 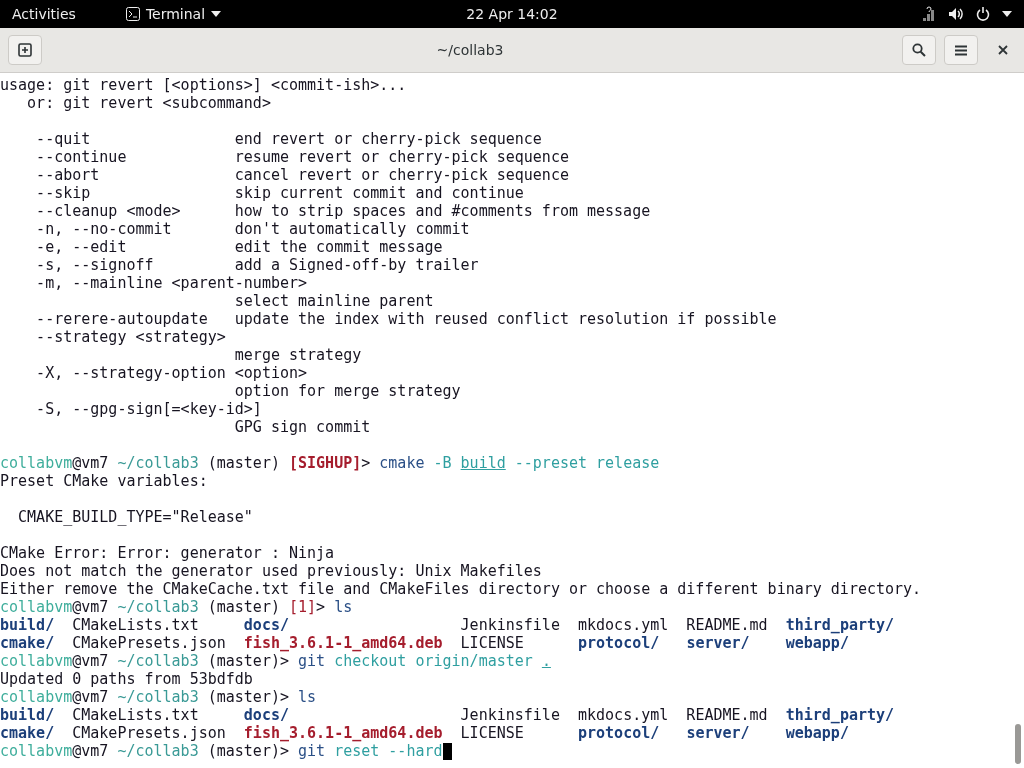 What do you see at coordinates (333, 301) in the screenshot?
I see `terminal-line: select mainline parent` at bounding box center [333, 301].